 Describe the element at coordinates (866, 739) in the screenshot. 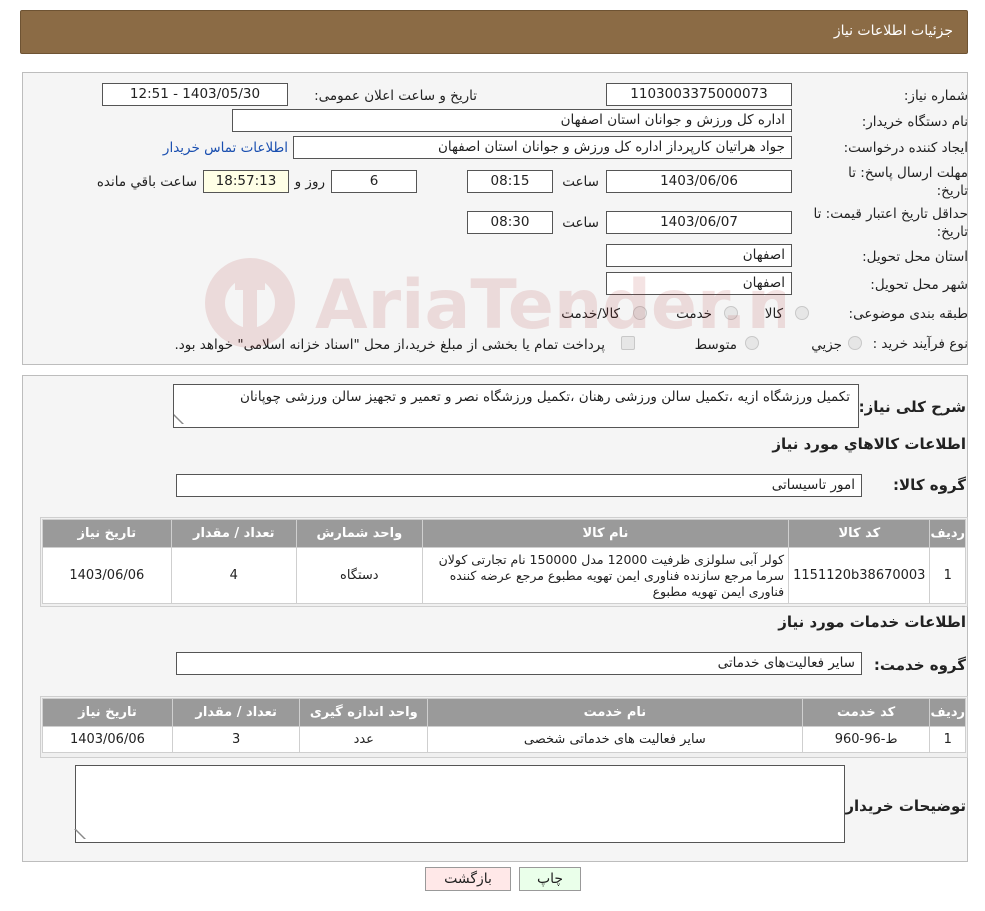

I see `services-cell-code: ط-96-960` at that location.